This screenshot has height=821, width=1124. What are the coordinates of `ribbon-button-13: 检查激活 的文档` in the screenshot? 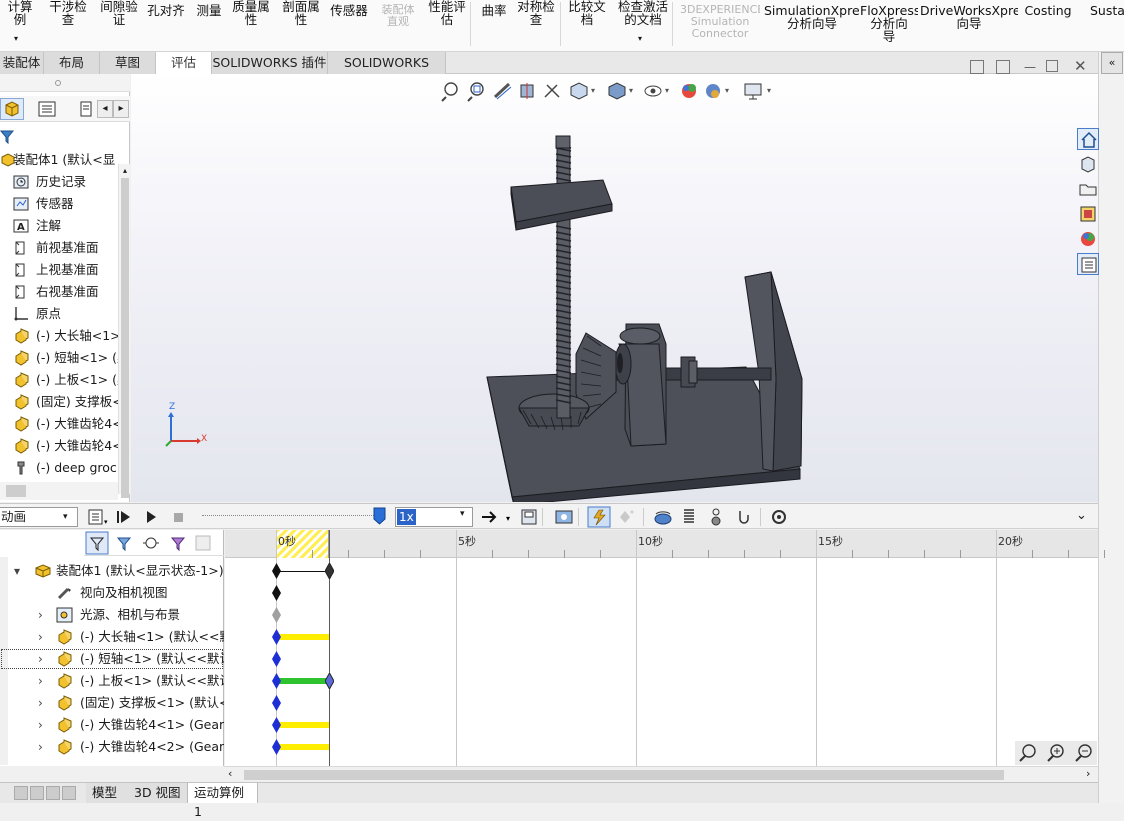 It's located at (643, 25).